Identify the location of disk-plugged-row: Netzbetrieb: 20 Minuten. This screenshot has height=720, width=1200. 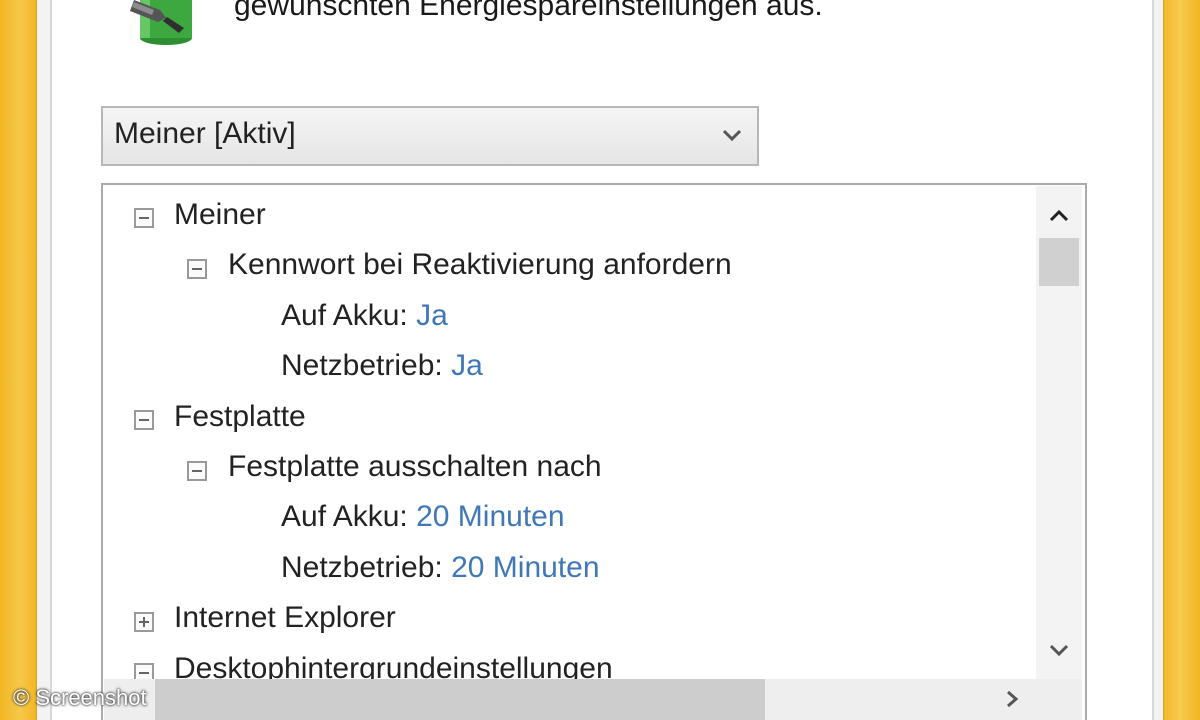
(440, 568).